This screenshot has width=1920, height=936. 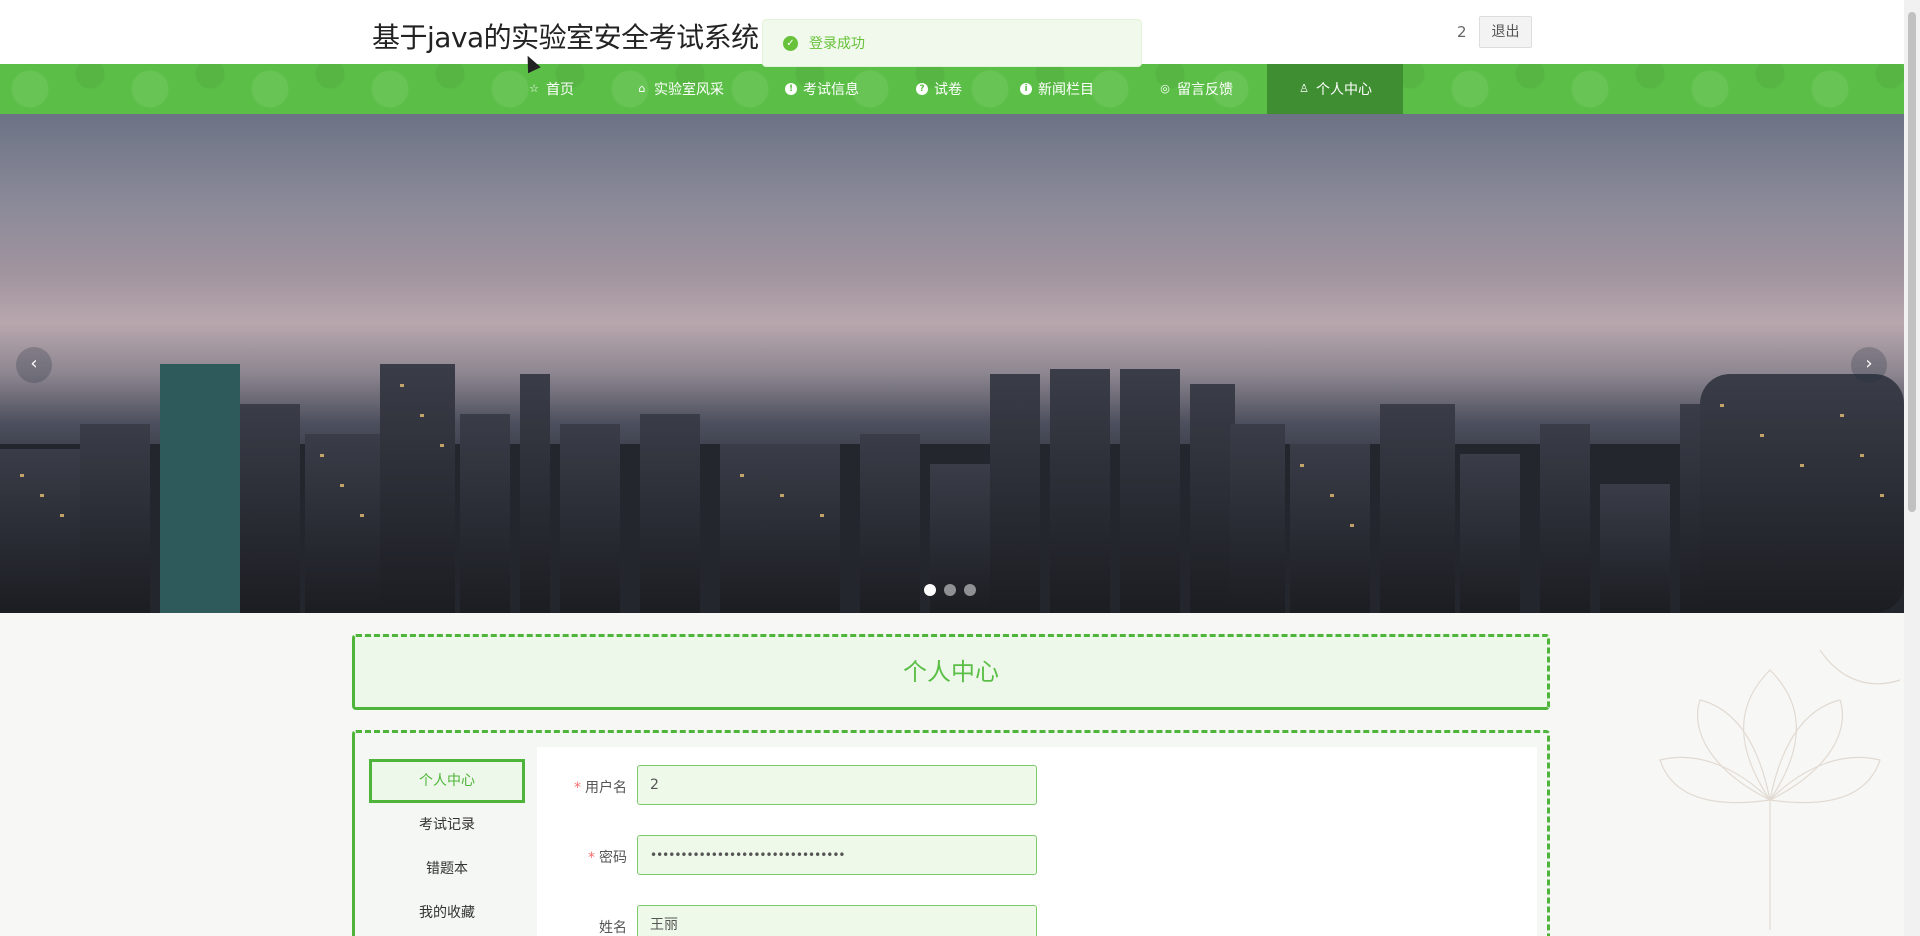 What do you see at coordinates (565, 37) in the screenshot?
I see `site-title: 基于java的实验室安全考试系统` at bounding box center [565, 37].